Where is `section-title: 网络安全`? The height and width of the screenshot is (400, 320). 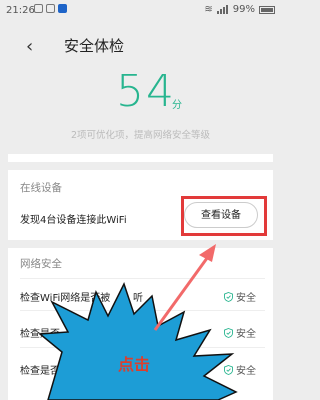 section-title: 网络安全 is located at coordinates (41, 264).